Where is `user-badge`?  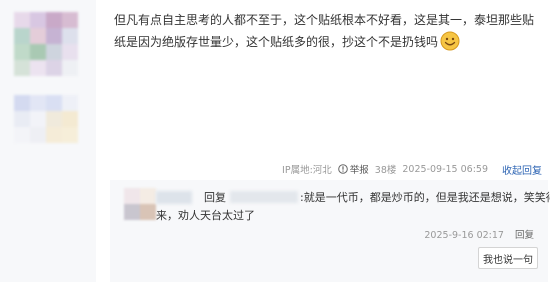 user-badge is located at coordinates (46, 119).